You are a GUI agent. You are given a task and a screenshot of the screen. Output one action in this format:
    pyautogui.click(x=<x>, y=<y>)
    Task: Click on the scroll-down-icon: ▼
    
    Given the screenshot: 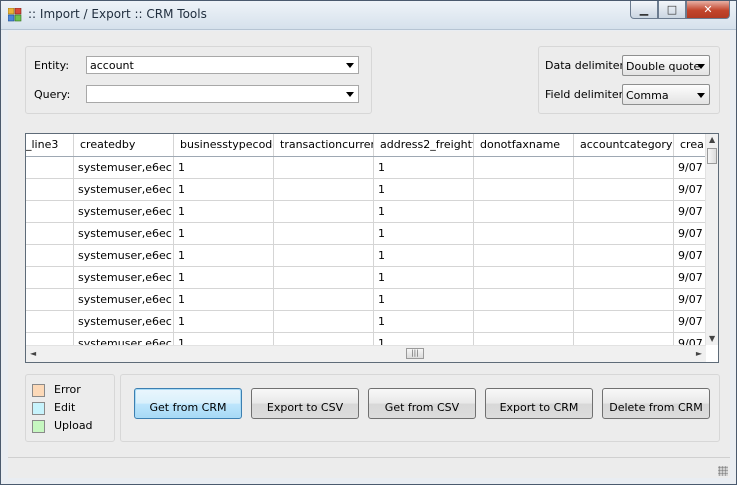 What is the action you would take?
    pyautogui.click(x=712, y=338)
    